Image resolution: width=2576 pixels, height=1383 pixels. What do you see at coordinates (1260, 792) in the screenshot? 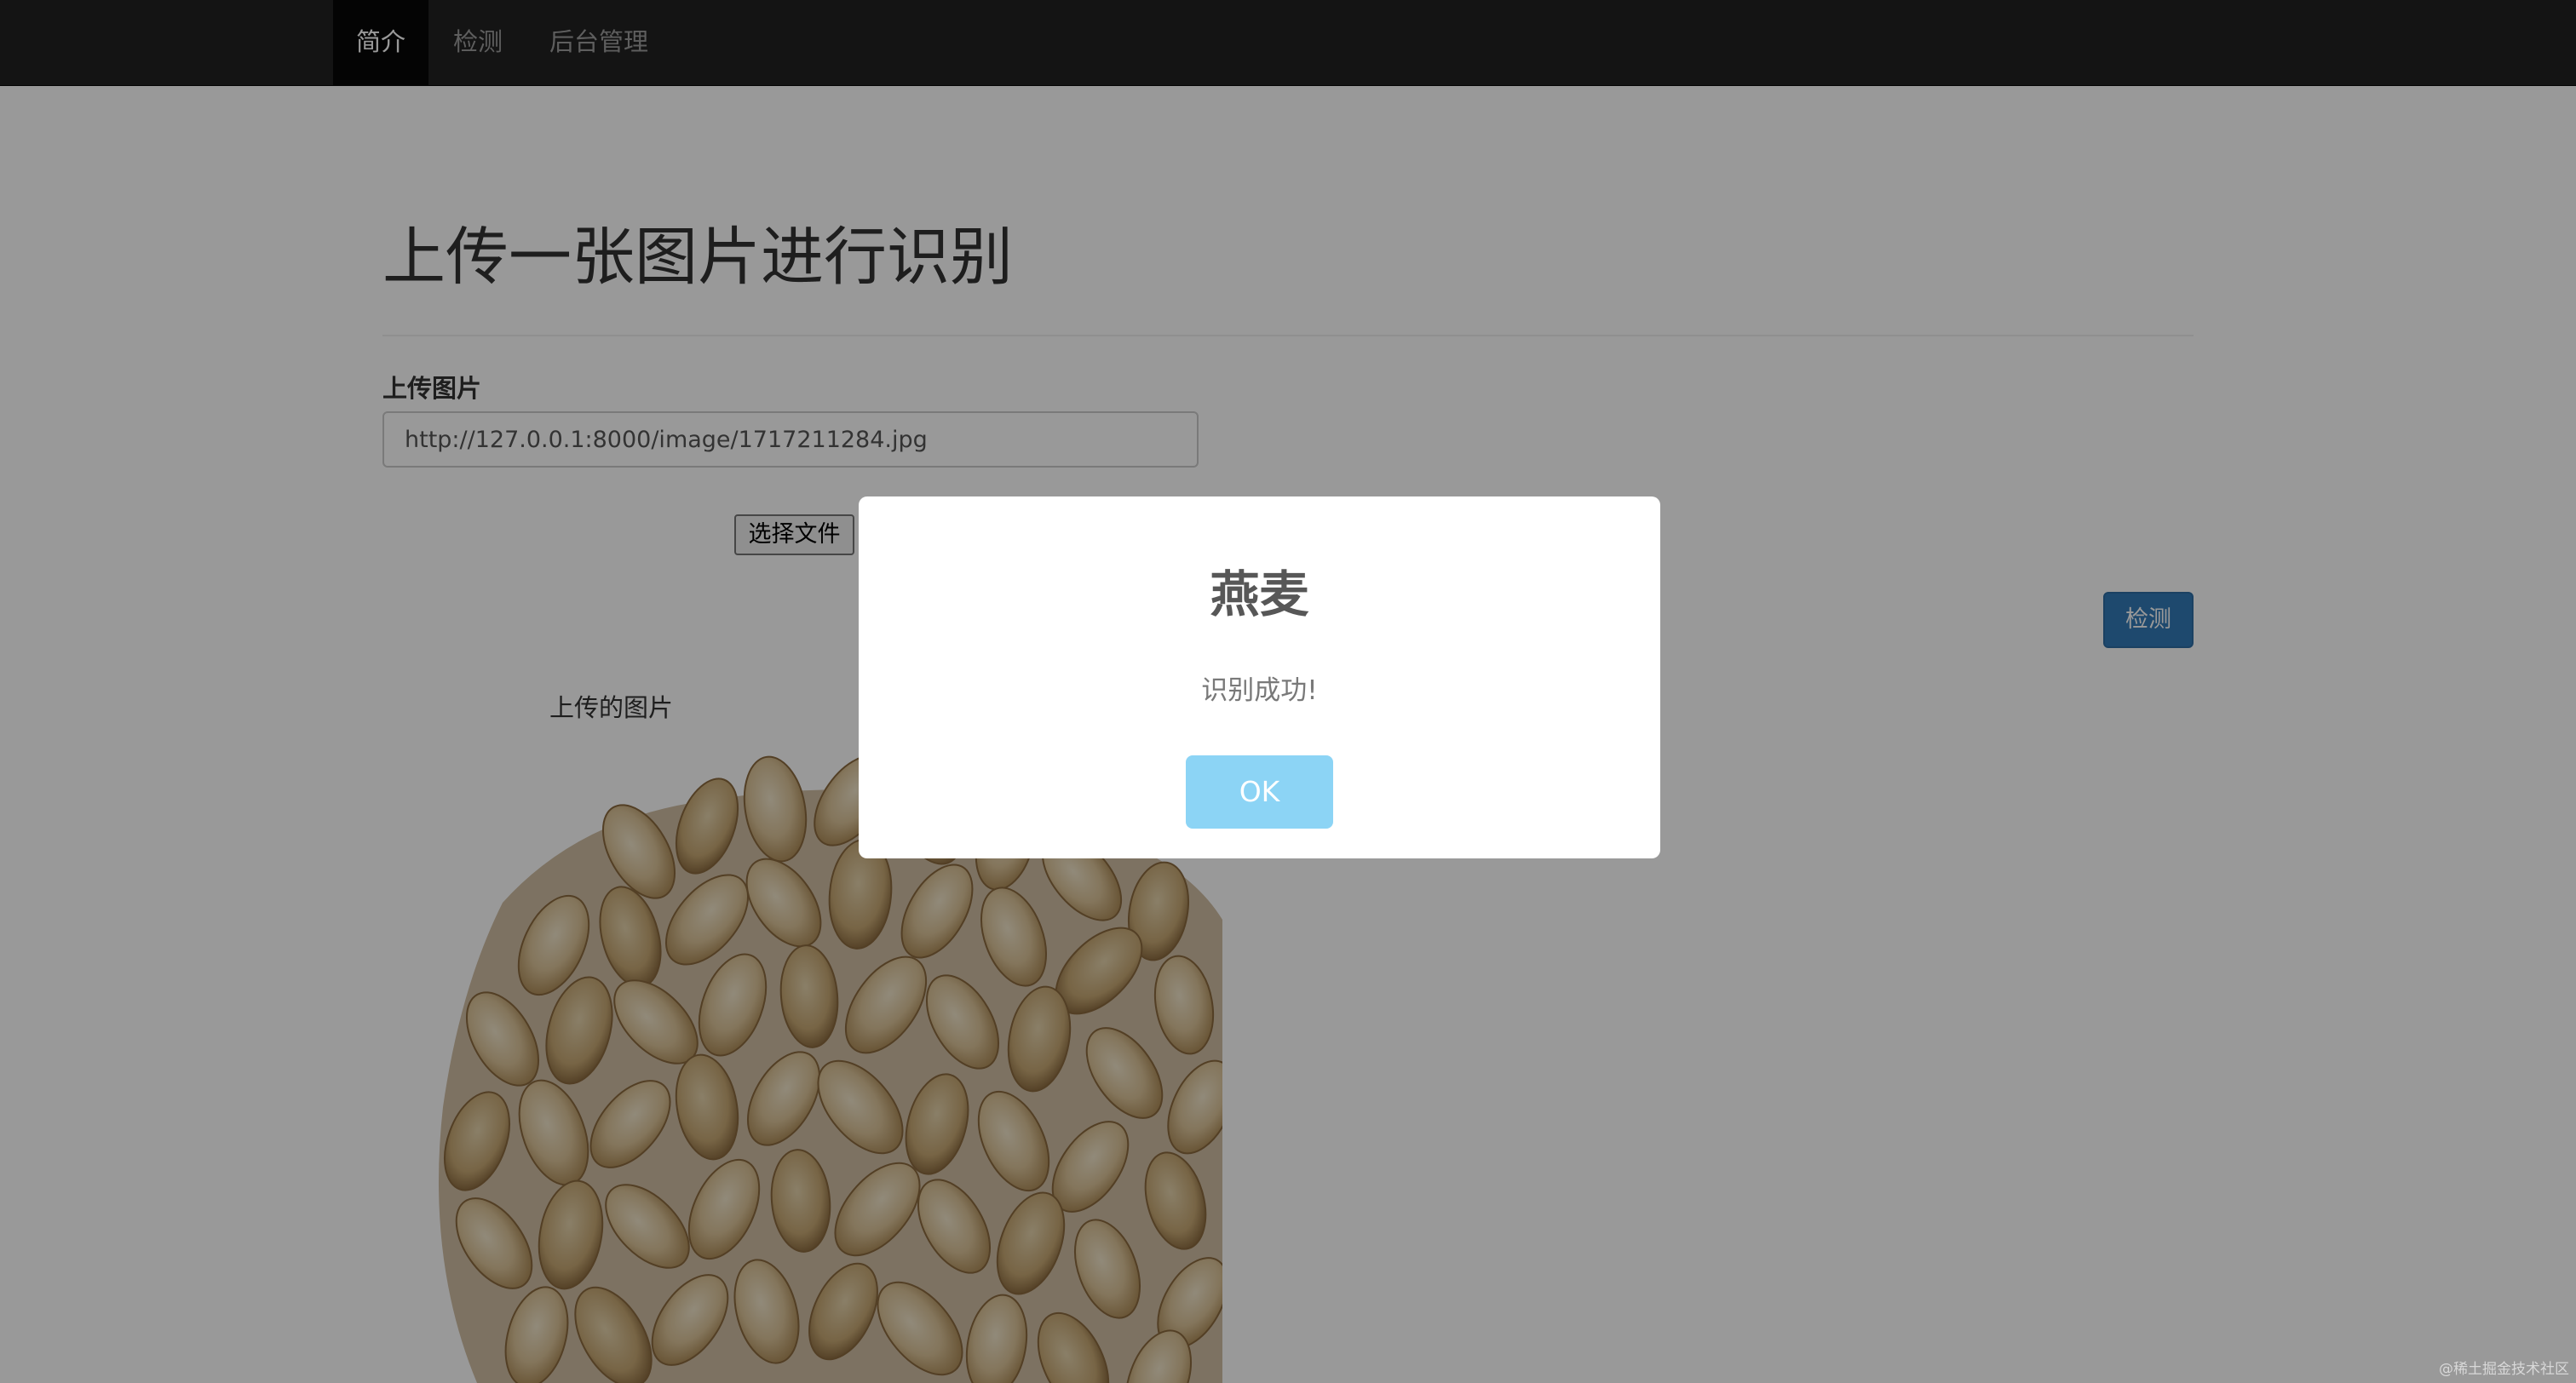
I see `dialog-ok-button: OK` at bounding box center [1260, 792].